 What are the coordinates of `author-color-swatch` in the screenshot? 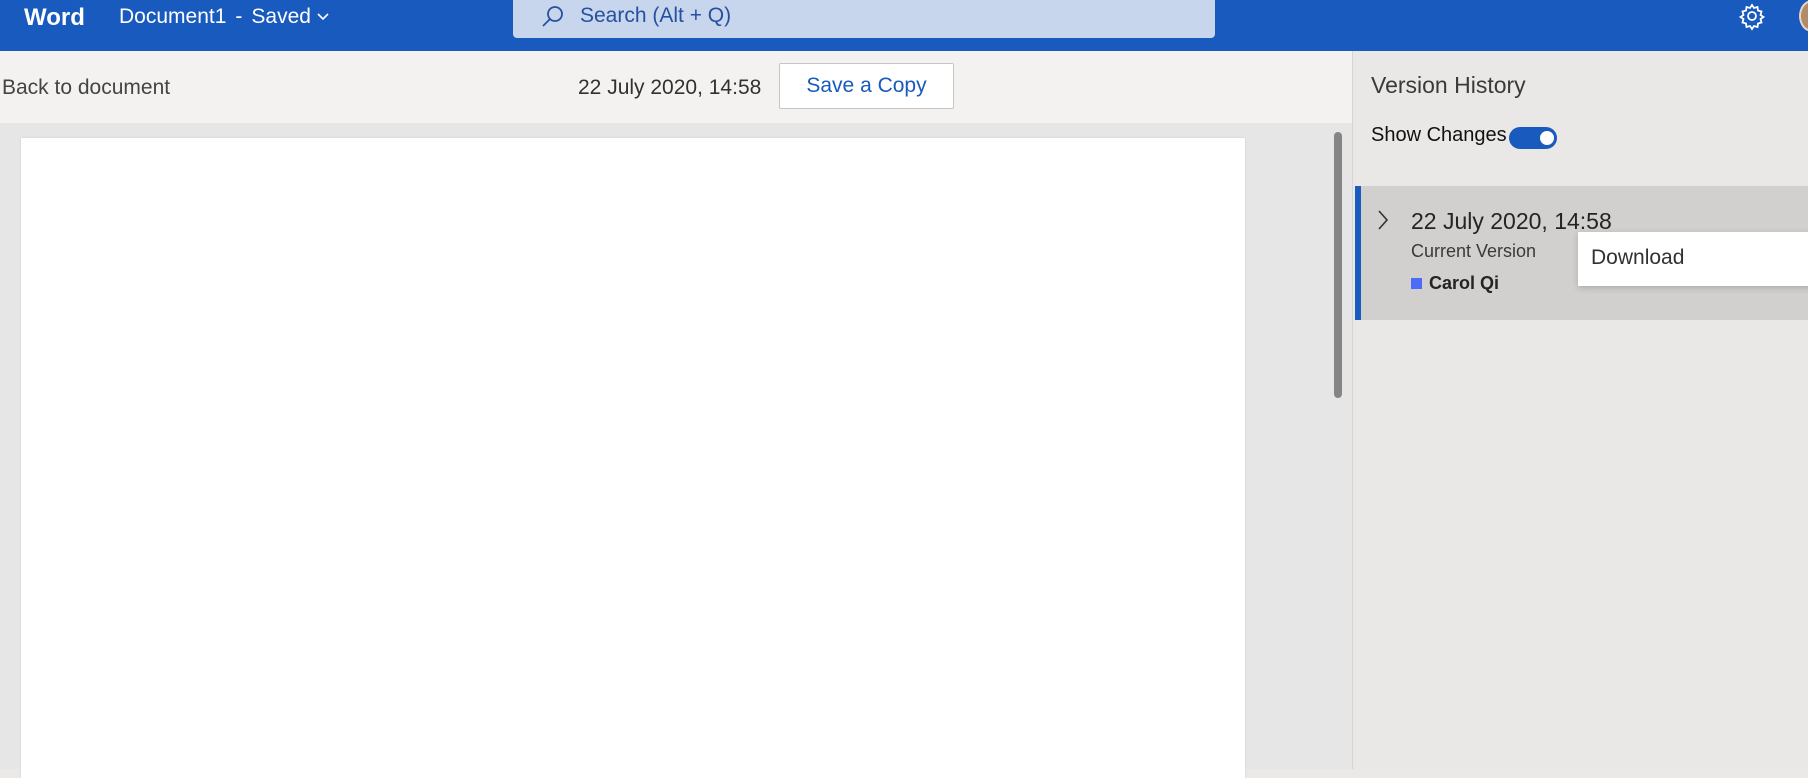 It's located at (1416, 283).